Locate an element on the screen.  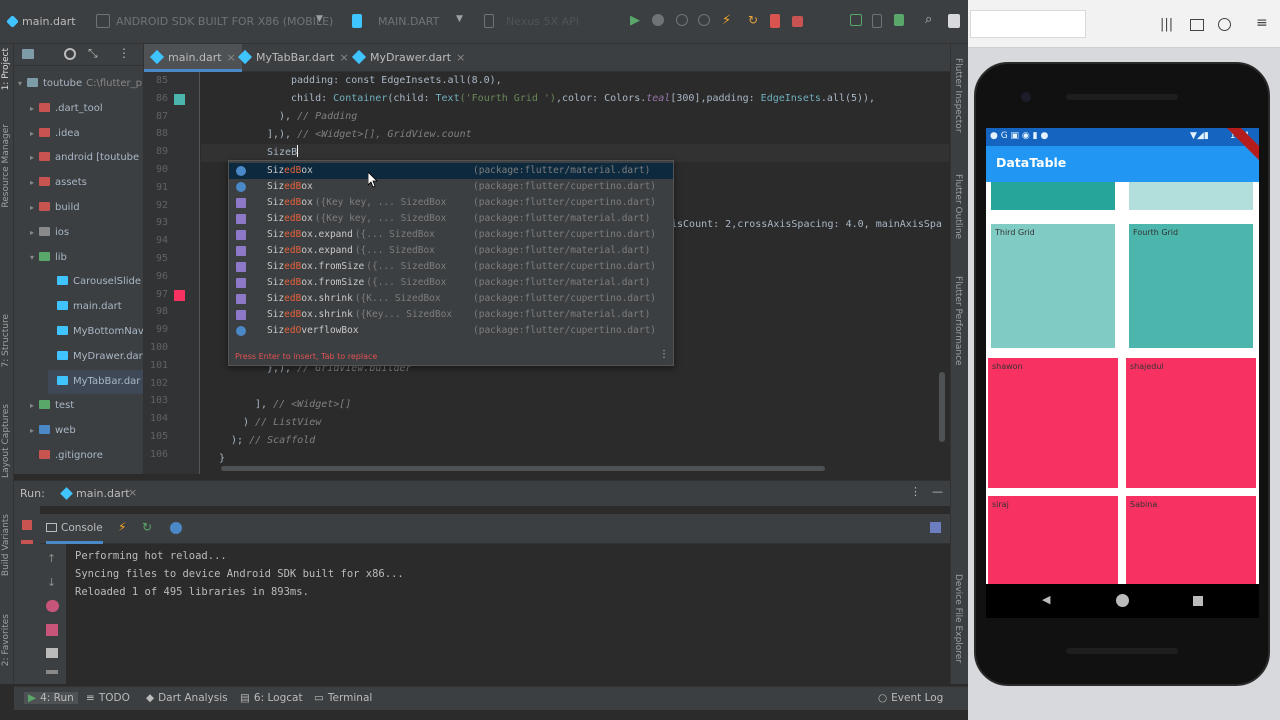
restart-icon is located at coordinates (27, 542).